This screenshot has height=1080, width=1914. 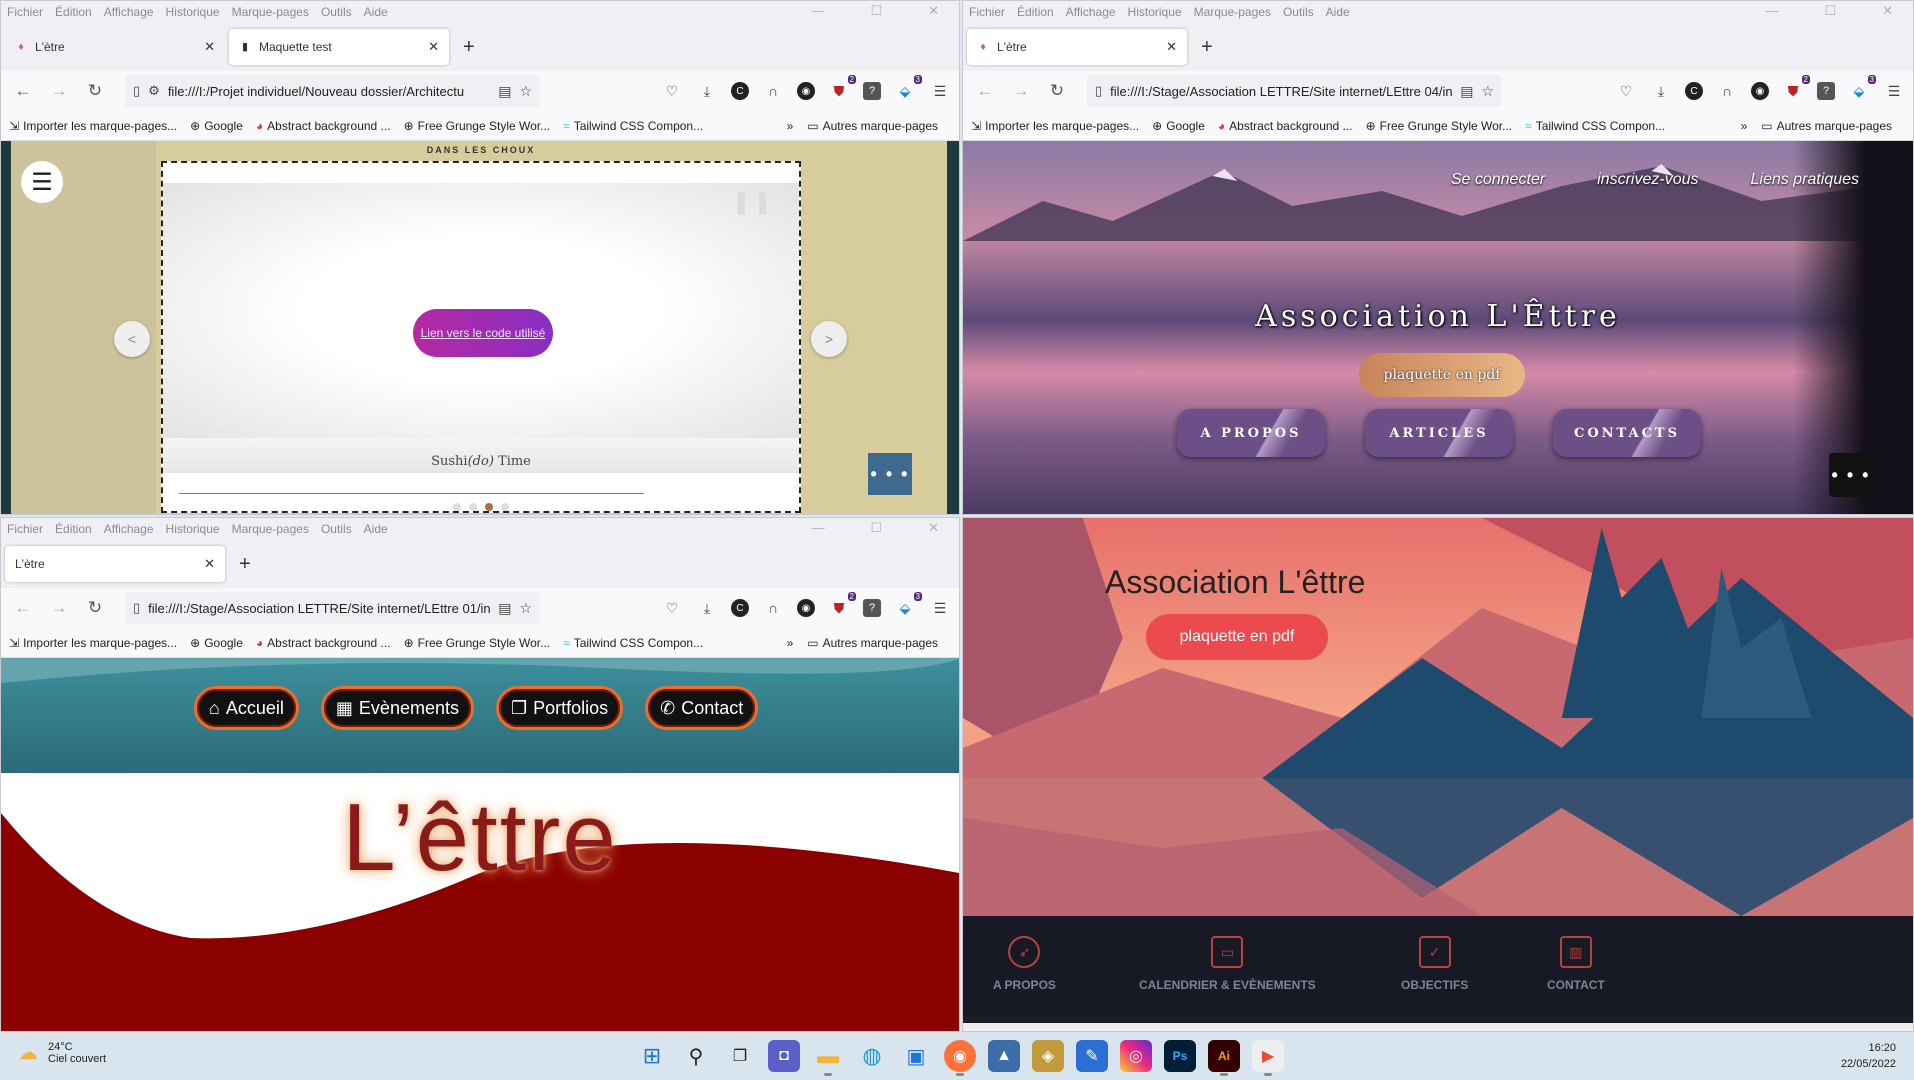 What do you see at coordinates (339, 47) in the screenshot?
I see `tab-maquette-test: ▮ Maquette test ✕` at bounding box center [339, 47].